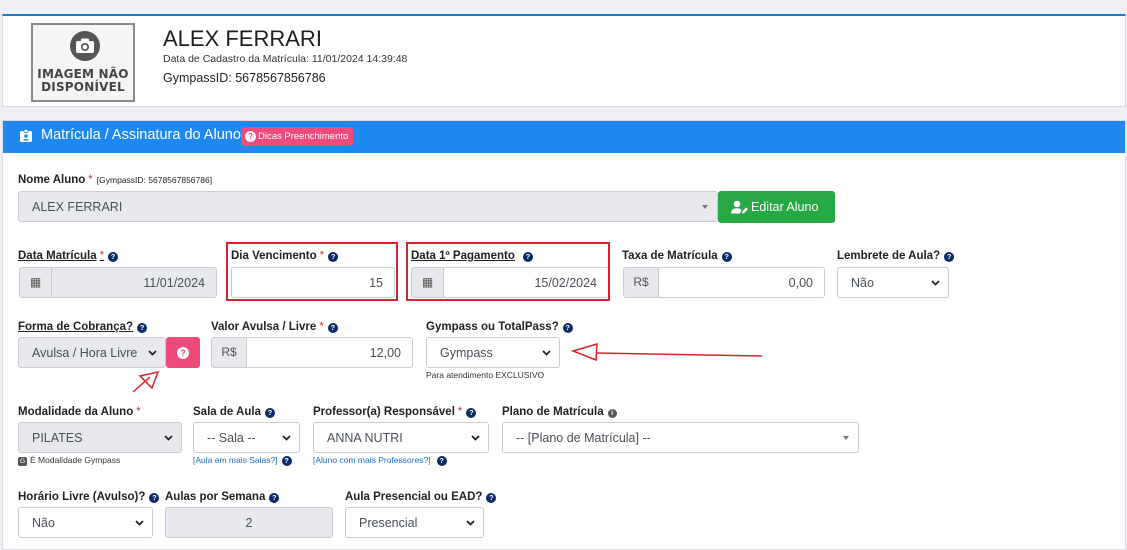 The image size is (1127, 550). I want to click on annotation-arrow-gympass, so click(666, 352).